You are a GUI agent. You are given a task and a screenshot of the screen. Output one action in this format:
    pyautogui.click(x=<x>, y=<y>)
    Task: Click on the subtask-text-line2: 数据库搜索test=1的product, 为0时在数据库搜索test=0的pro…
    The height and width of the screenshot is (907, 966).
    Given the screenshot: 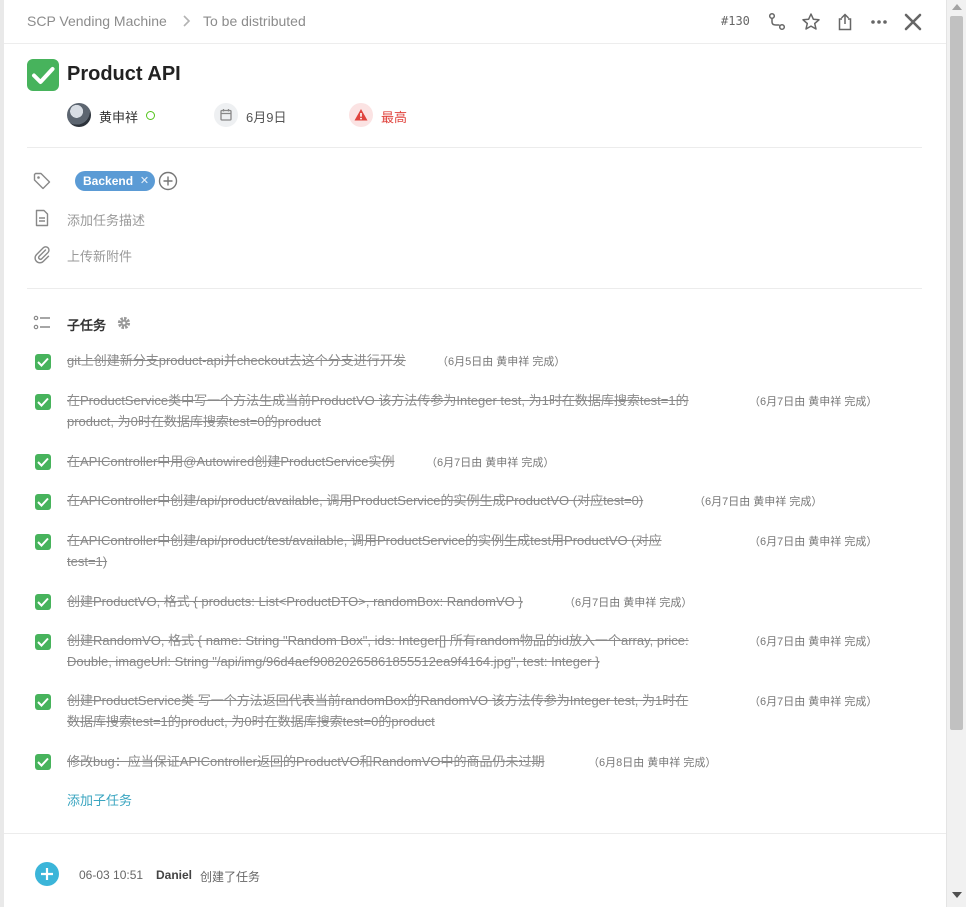 What is the action you would take?
    pyautogui.click(x=251, y=721)
    